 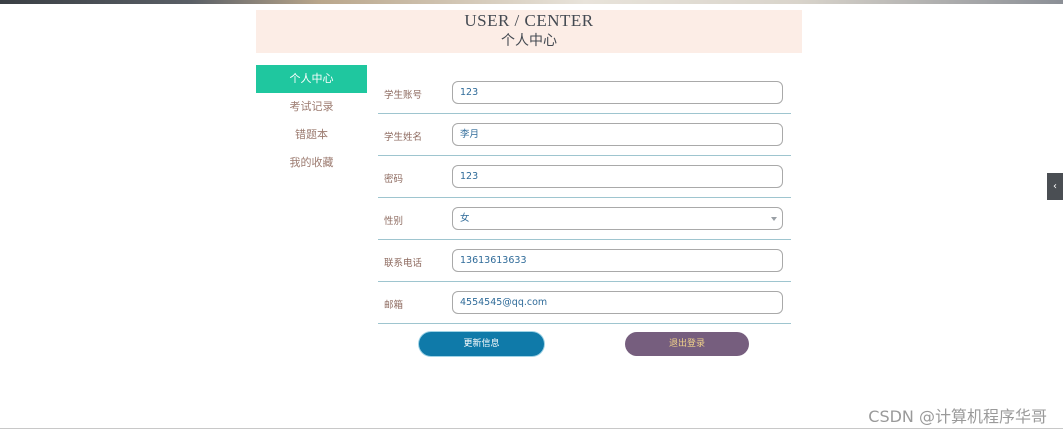 I want to click on form-row-account: 学生账号 123, so click(x=584, y=93).